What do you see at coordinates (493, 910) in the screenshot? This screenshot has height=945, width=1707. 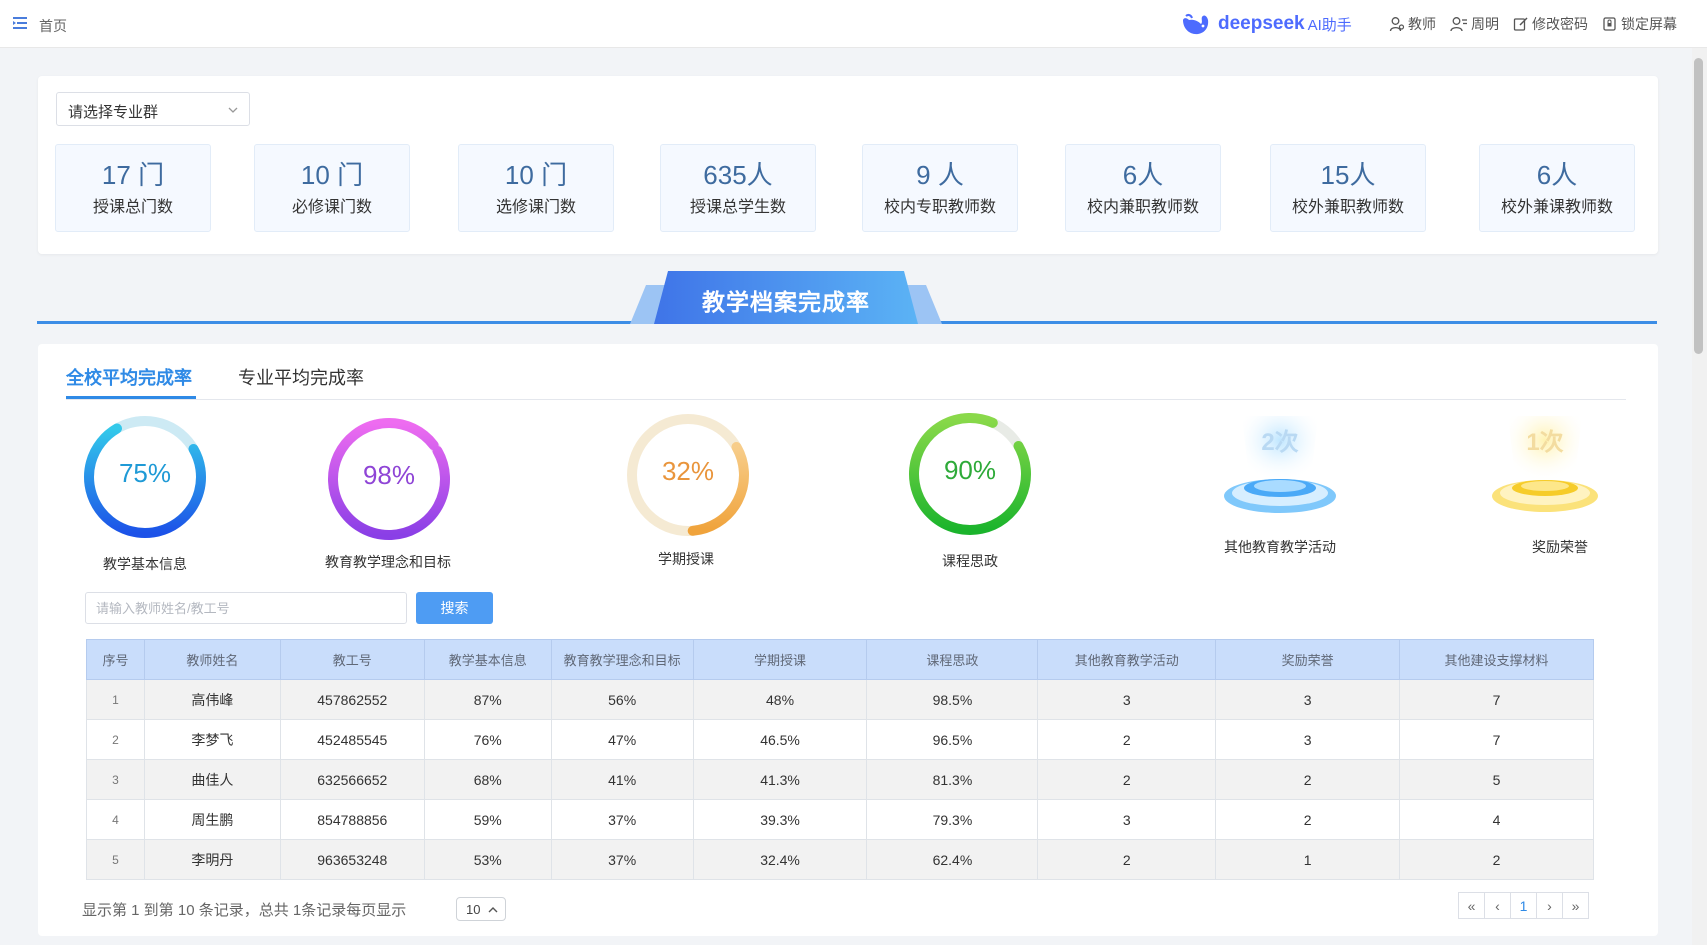 I see `chevron-up-icon` at bounding box center [493, 910].